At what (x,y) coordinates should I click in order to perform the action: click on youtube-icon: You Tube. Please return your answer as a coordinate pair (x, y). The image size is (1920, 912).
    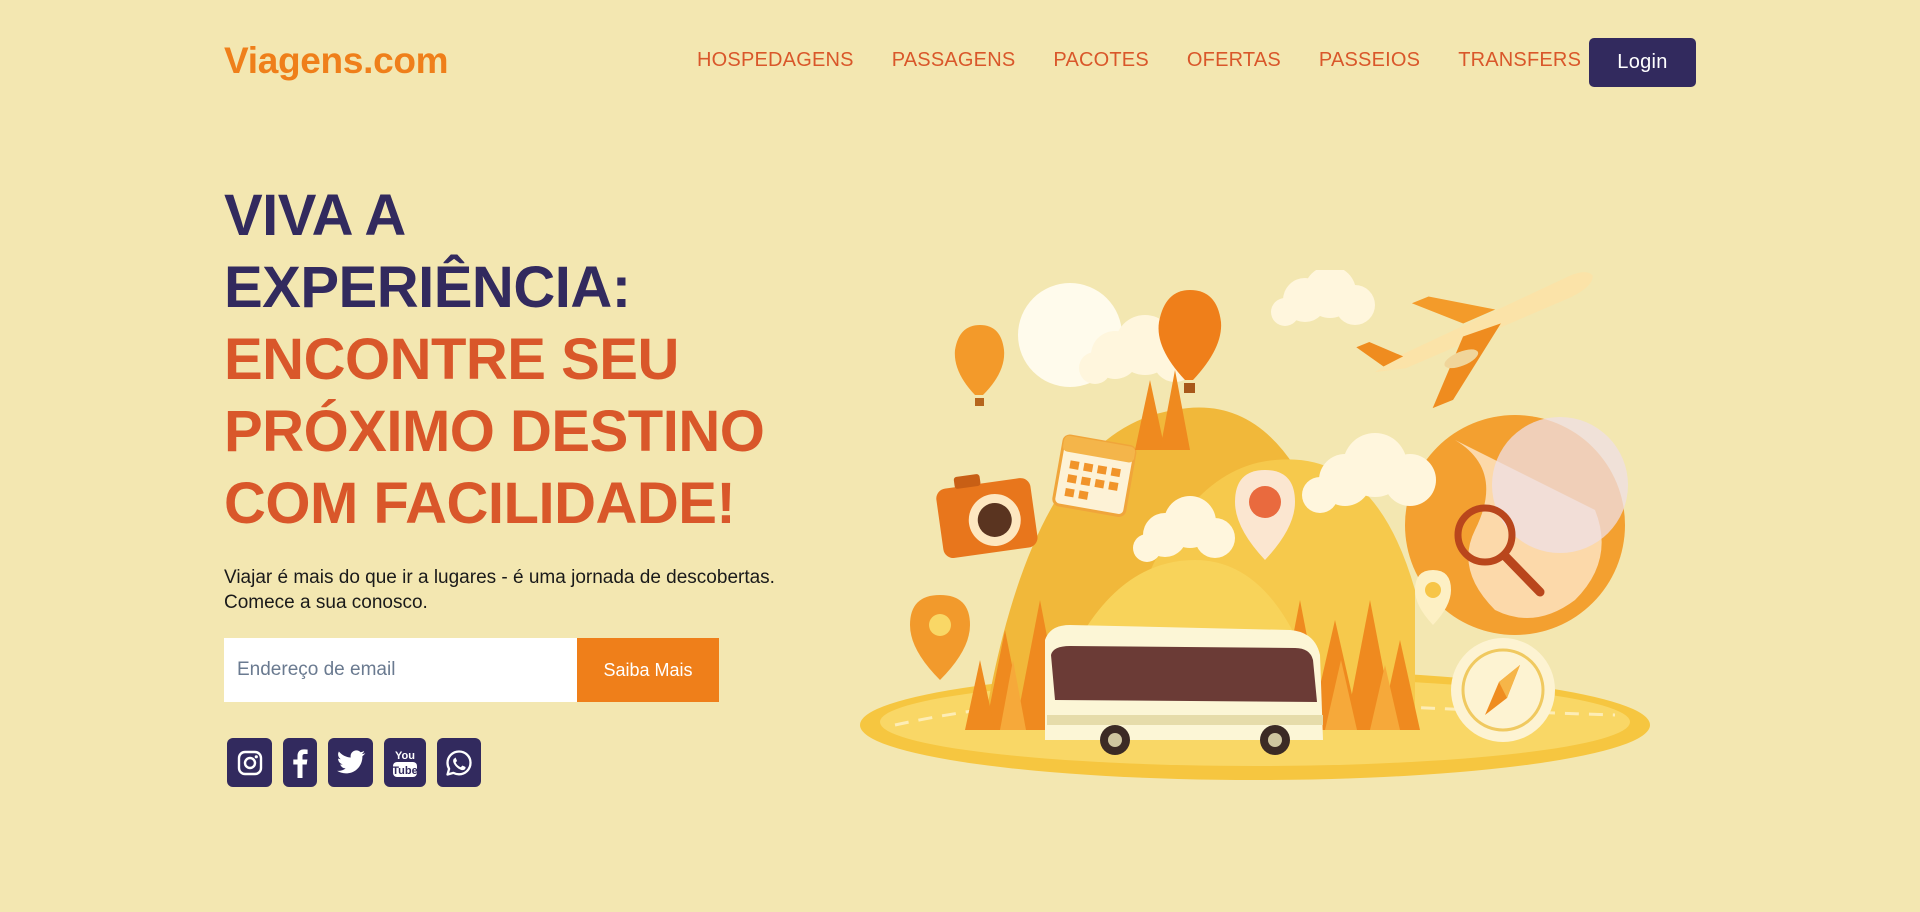
    Looking at the image, I should click on (405, 762).